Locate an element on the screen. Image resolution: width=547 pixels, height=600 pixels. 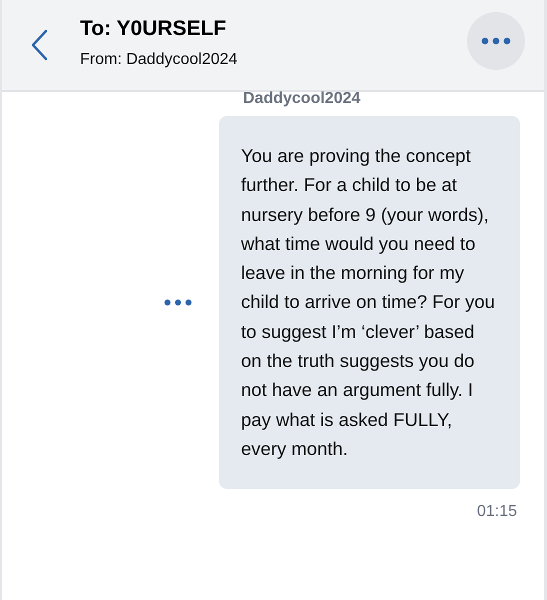
back-icon is located at coordinates (39, 45).